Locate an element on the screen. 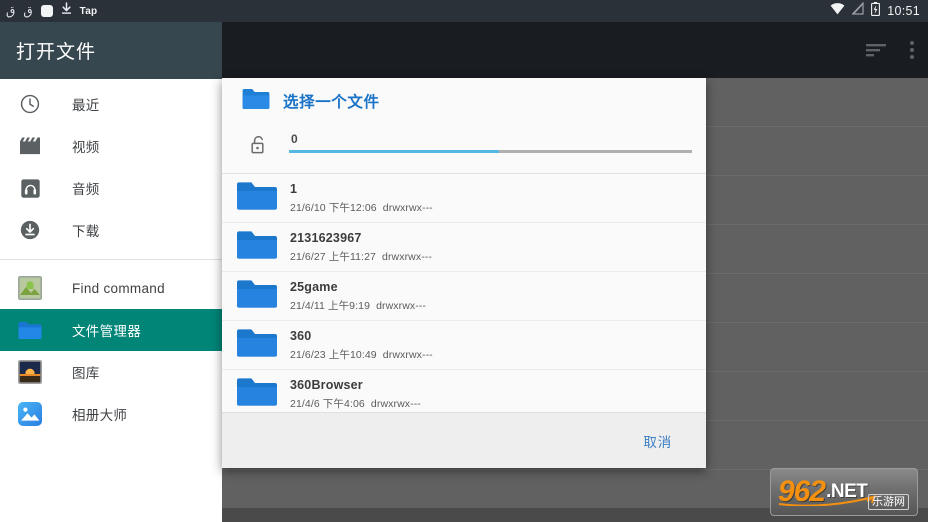  drawer-header: 打开文件 is located at coordinates (111, 50).